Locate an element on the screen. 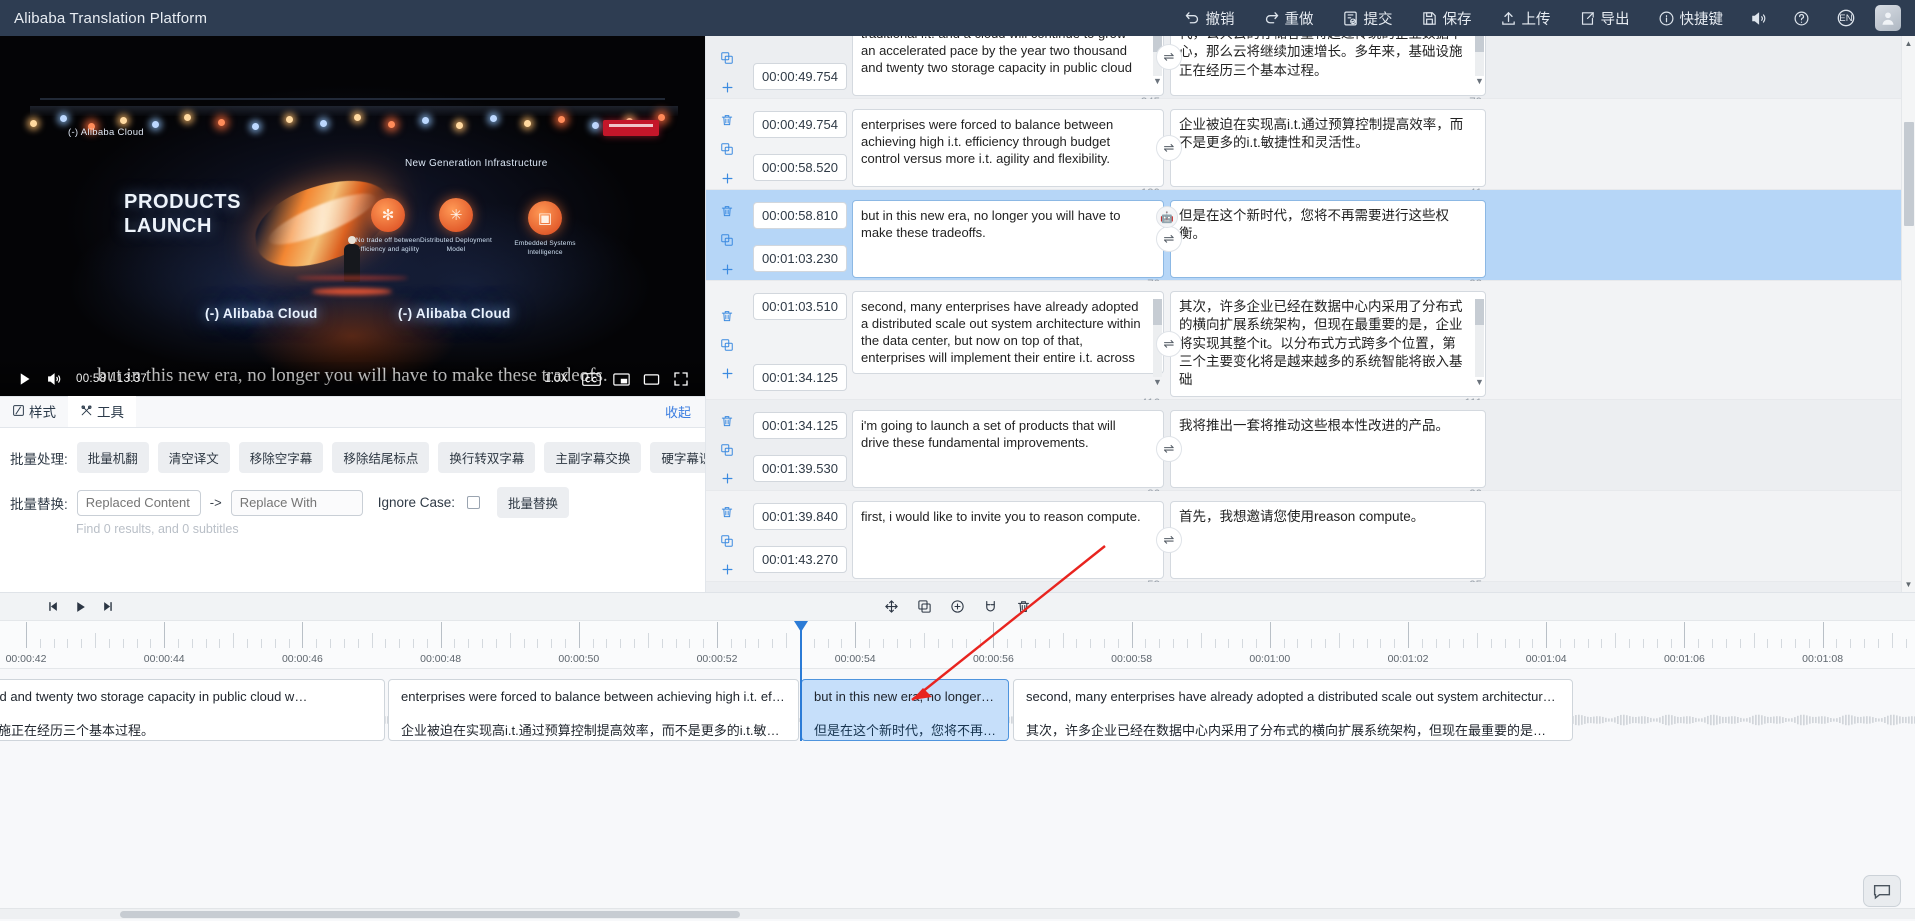 Image resolution: width=1915 pixels, height=921 pixels. batch-mt-button: 批量机翻 is located at coordinates (112, 457).